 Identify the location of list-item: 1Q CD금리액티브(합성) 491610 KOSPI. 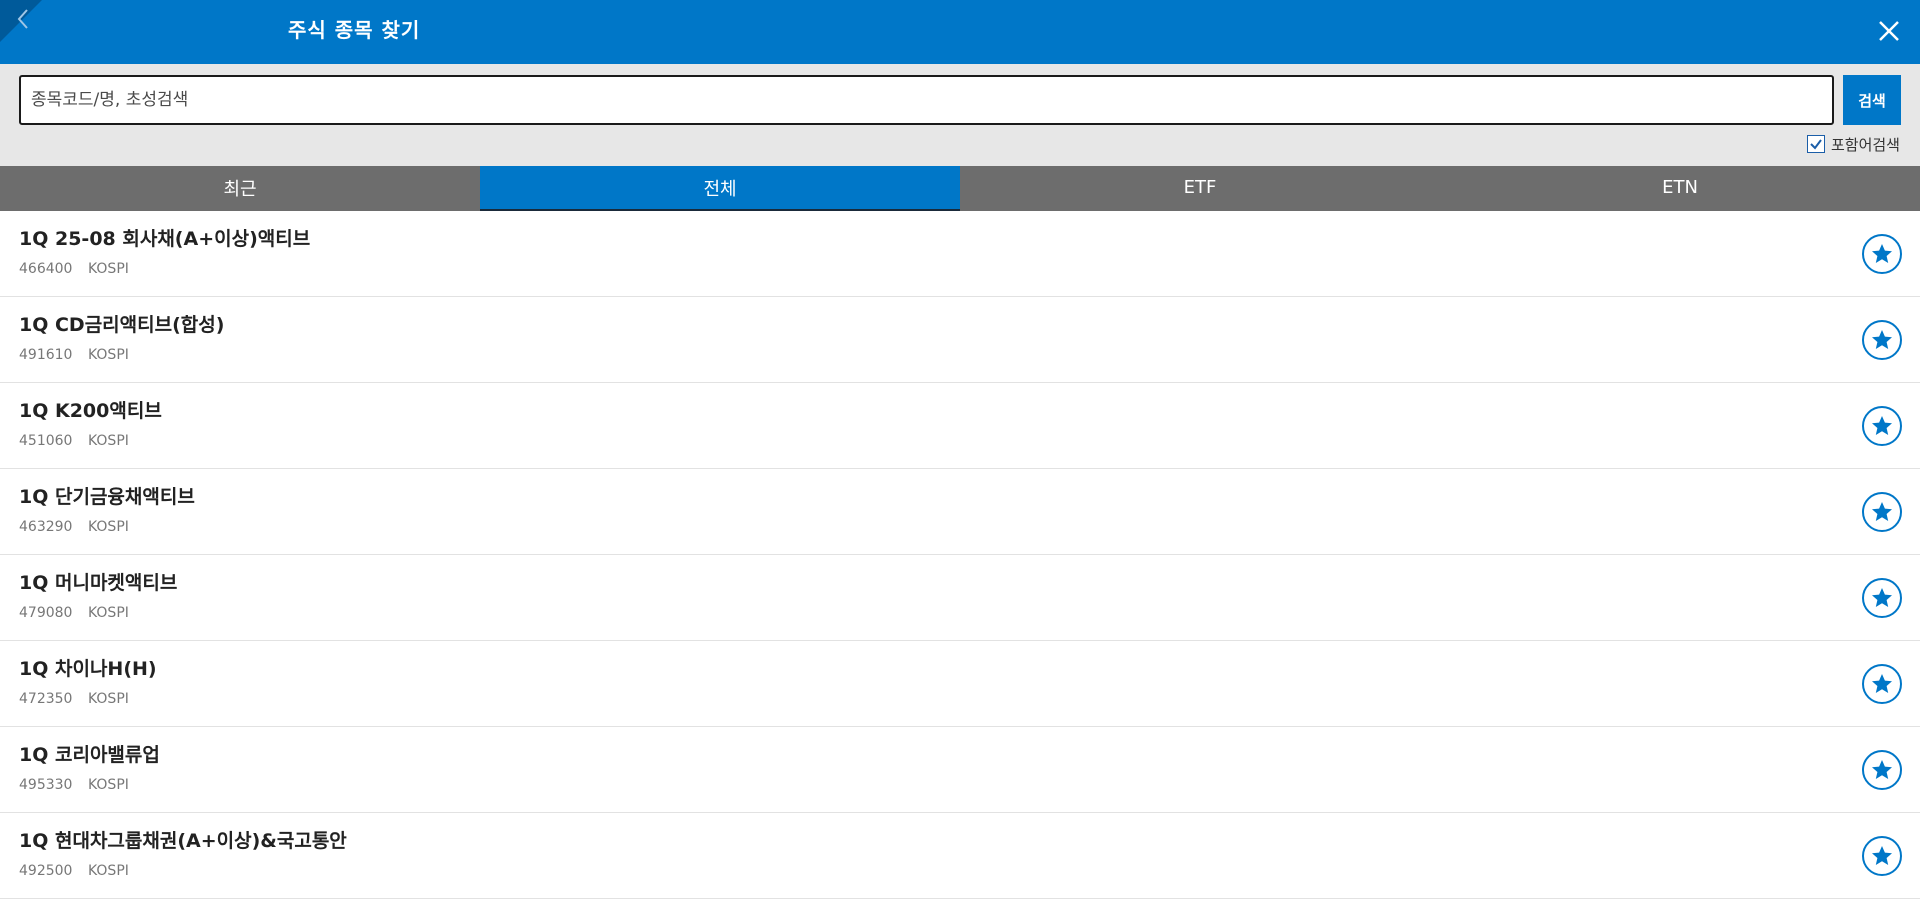
(960, 340).